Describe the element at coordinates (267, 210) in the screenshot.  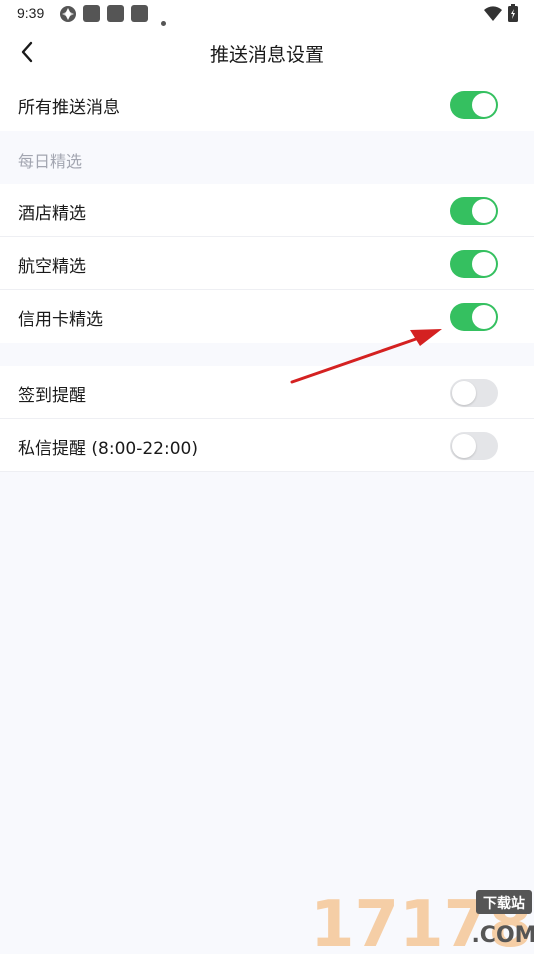
I see `setting-row-hotel: 酒店精选` at that location.